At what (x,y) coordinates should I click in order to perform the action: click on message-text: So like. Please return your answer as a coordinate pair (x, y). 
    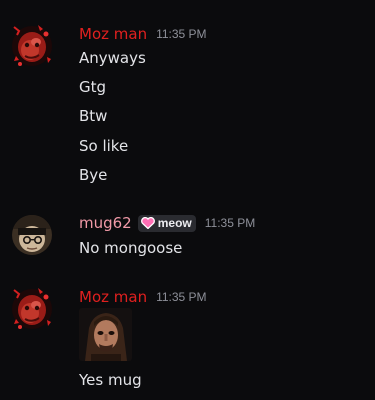
    Looking at the image, I should click on (104, 146).